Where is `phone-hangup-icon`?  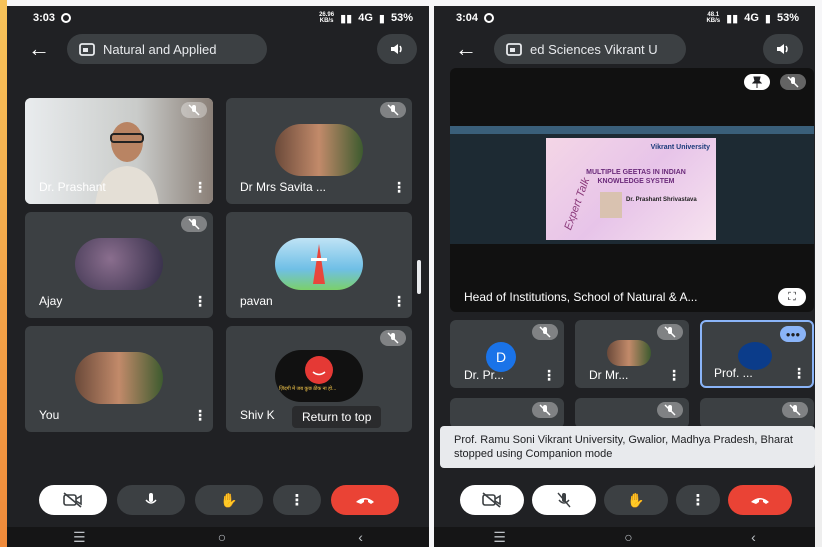
phone-hangup-icon is located at coordinates (760, 501).